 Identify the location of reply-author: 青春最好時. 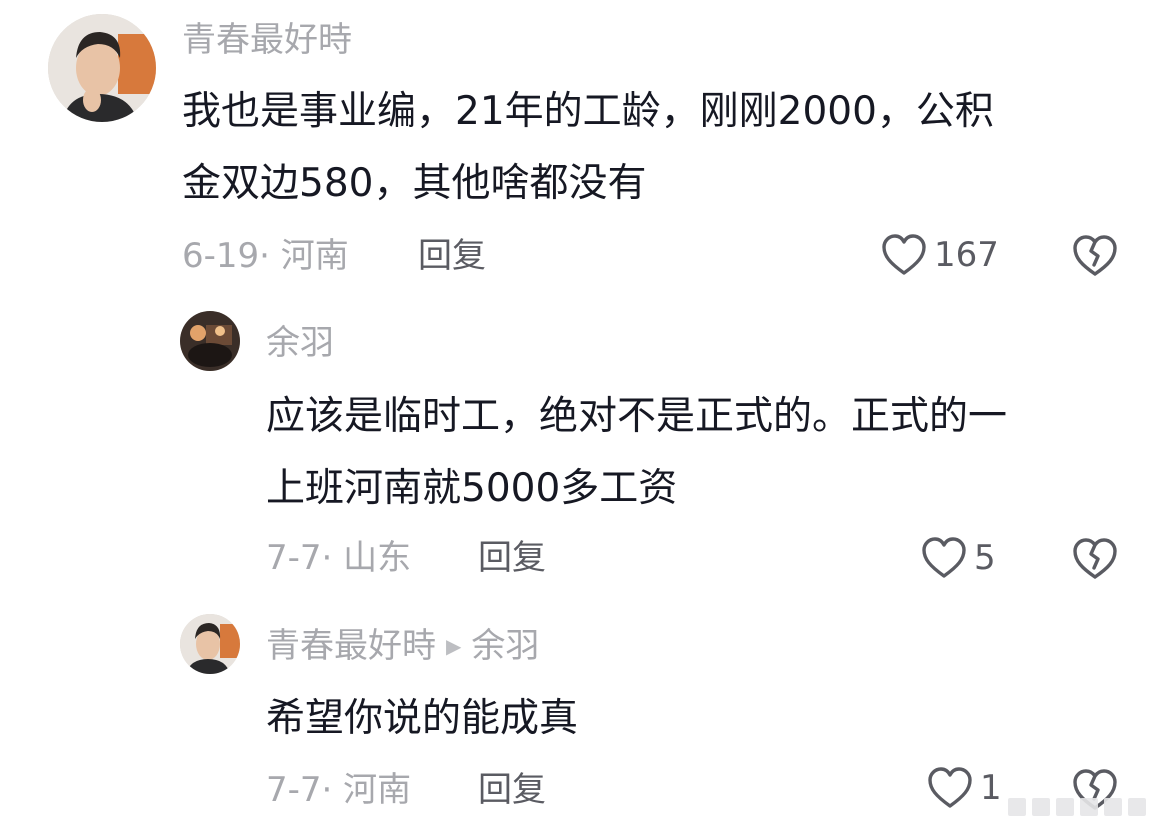
(351, 646).